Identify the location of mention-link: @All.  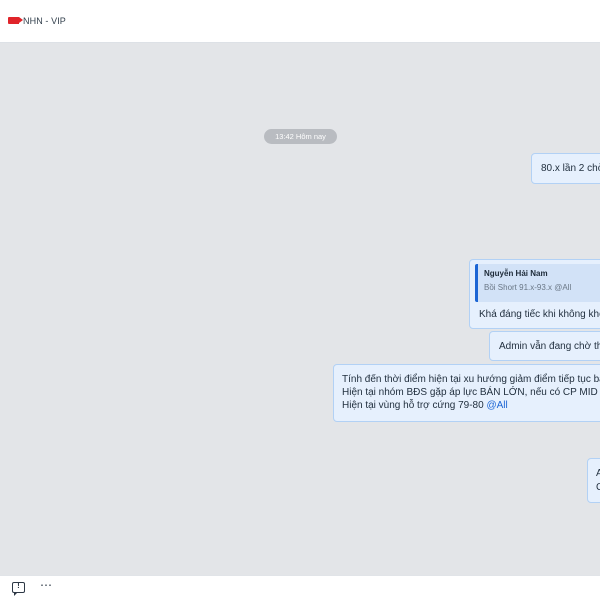
(496, 405).